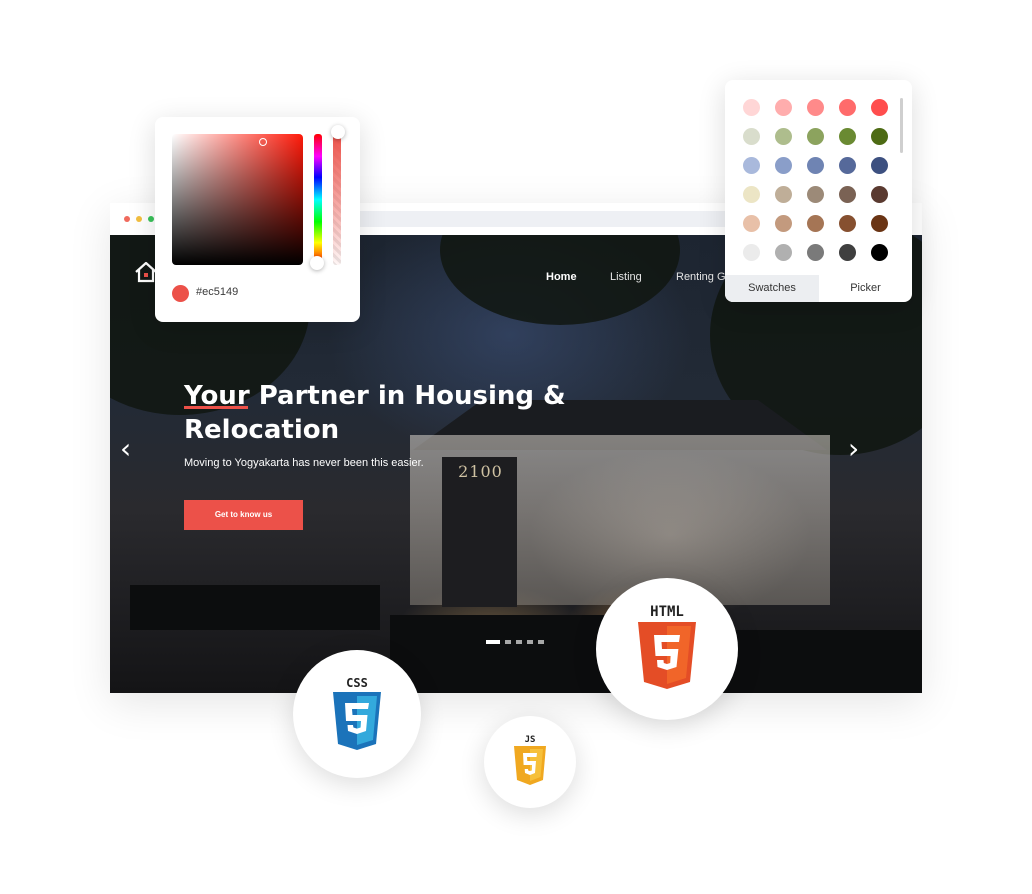  I want to click on swatch-tabbar: Swatches Picker, so click(818, 288).